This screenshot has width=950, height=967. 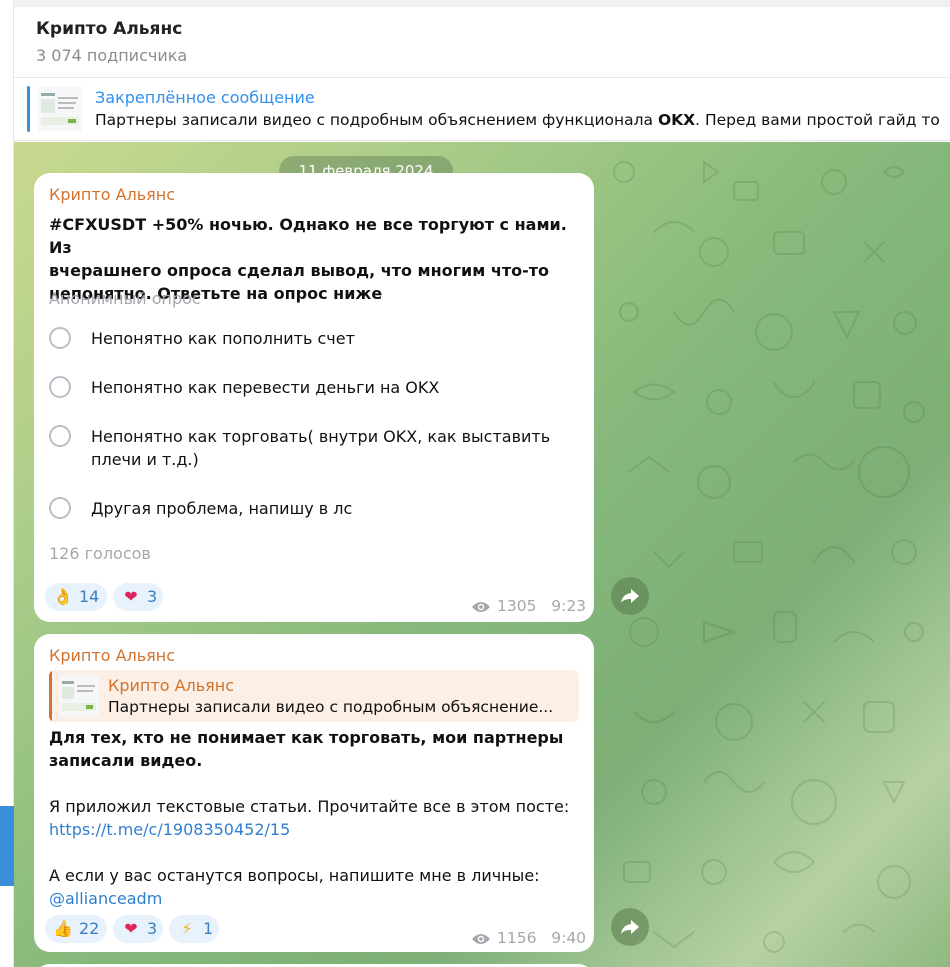 I want to click on chat-header: Крипто Альянс 3 074 подписчика, so click(x=482, y=42).